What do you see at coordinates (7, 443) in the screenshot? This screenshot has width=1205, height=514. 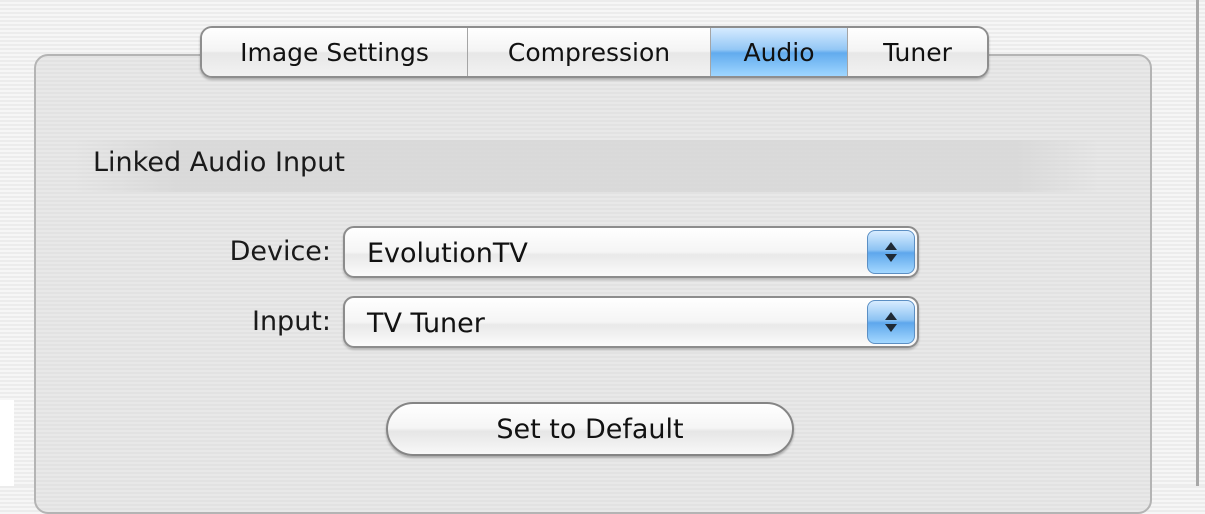 I see `left-background-strip` at bounding box center [7, 443].